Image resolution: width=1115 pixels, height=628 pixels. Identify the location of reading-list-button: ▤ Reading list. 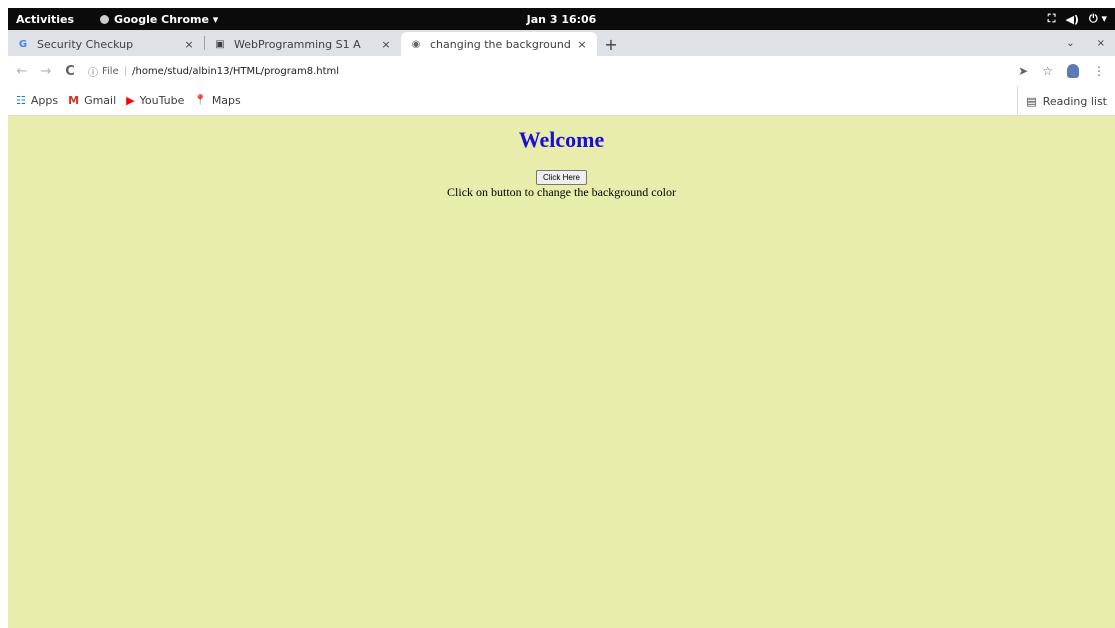
(1062, 101).